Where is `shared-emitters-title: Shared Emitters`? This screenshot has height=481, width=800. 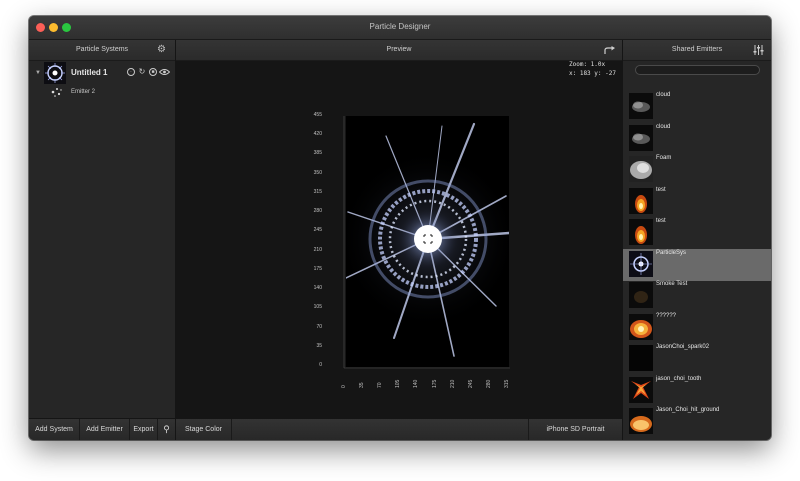
shared-emitters-title: Shared Emitters is located at coordinates (697, 49).